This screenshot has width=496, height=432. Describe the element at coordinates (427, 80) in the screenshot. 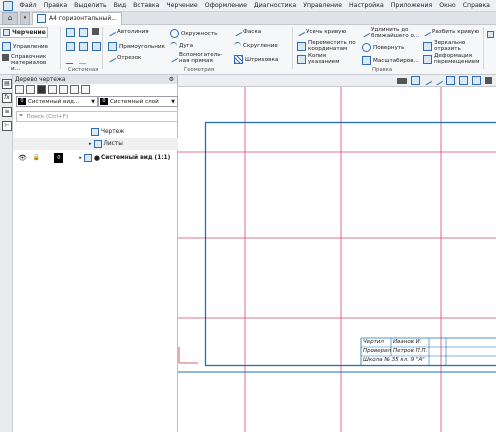

I see `snap-icon` at that location.